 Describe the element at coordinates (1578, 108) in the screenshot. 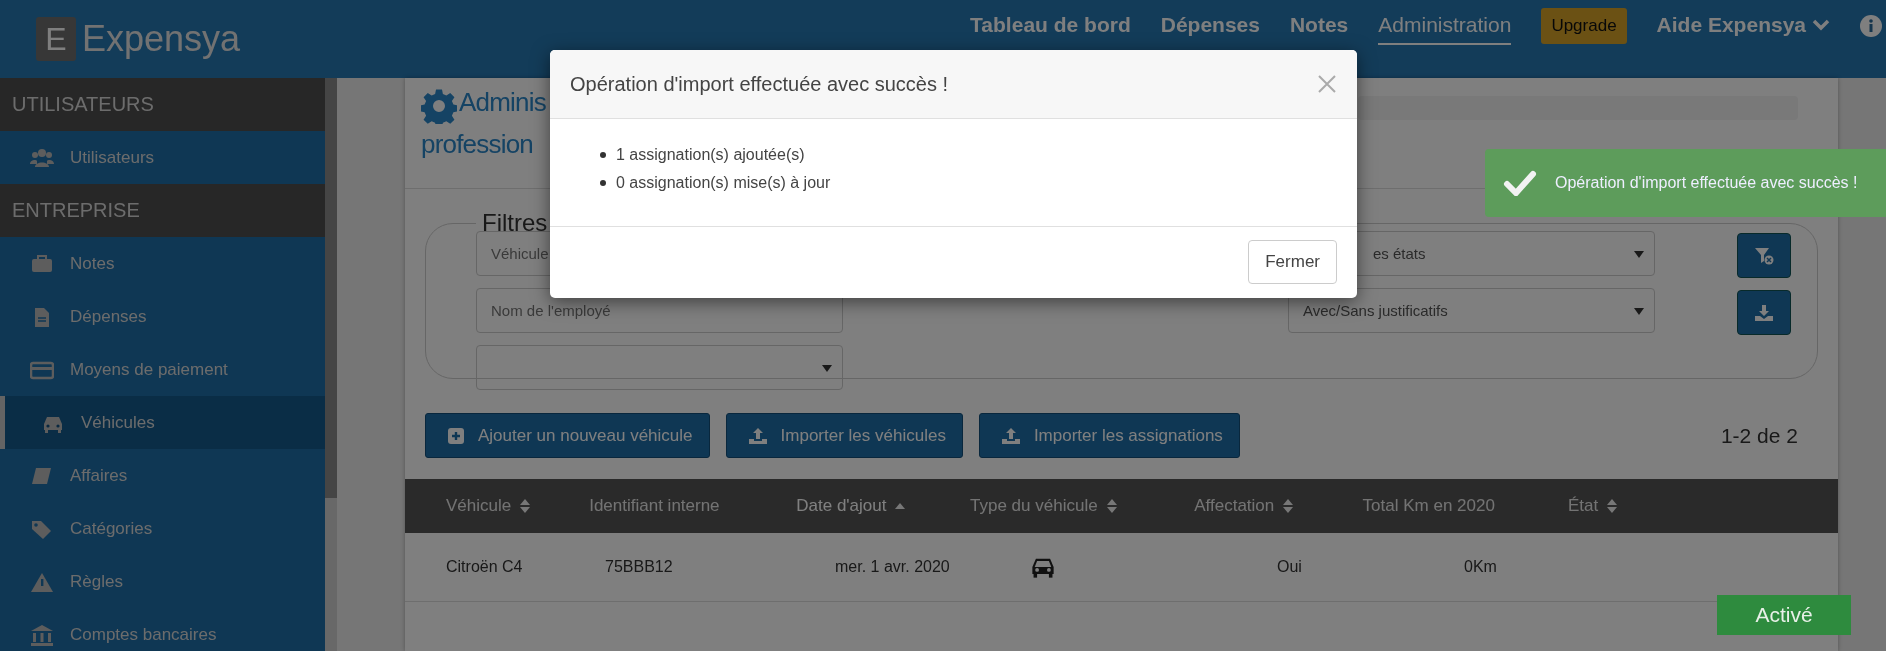

I see `search-field` at that location.